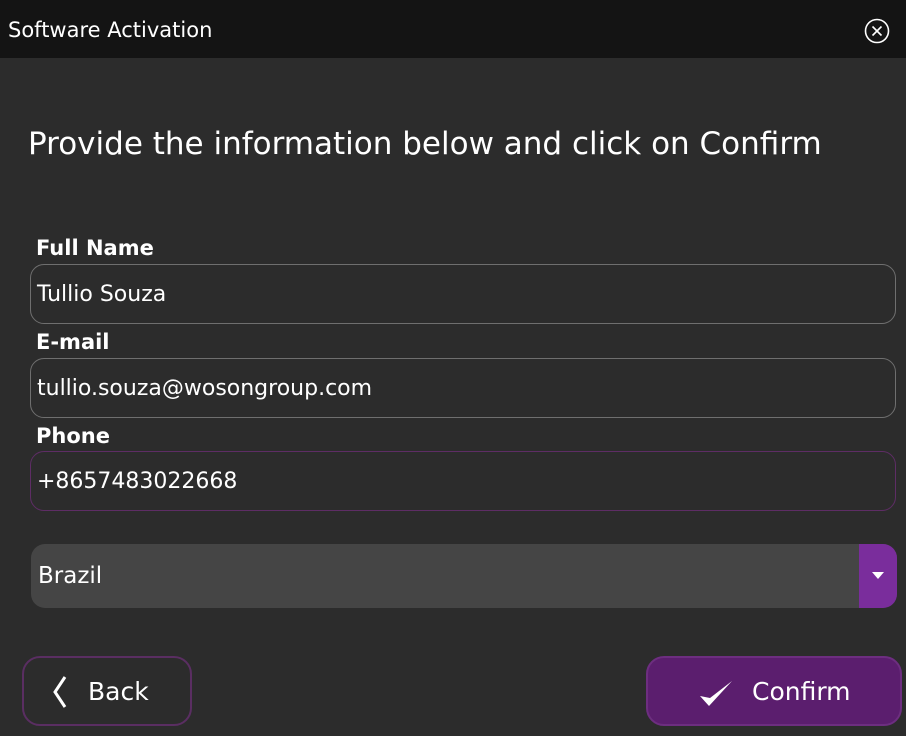 This screenshot has height=736, width=906. I want to click on back-label: Back, so click(118, 691).